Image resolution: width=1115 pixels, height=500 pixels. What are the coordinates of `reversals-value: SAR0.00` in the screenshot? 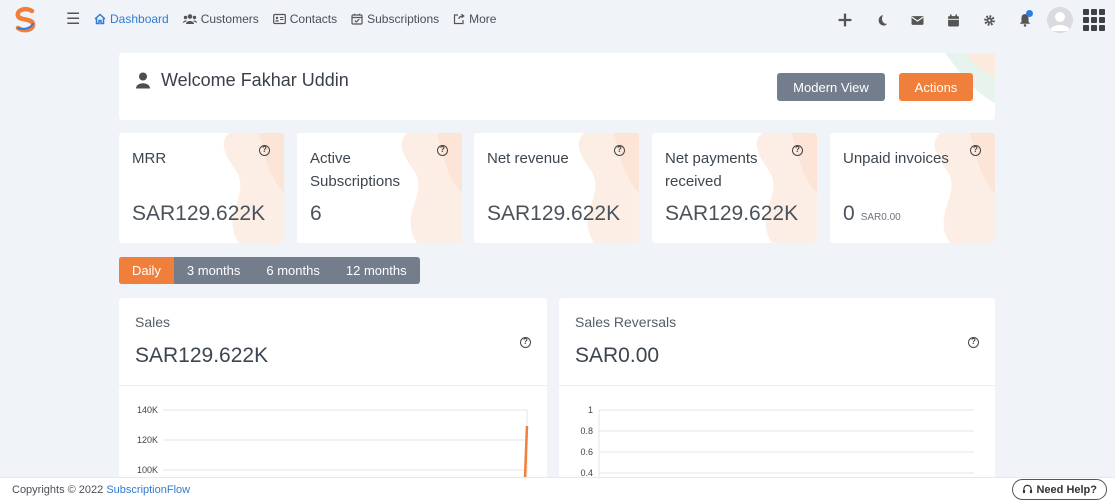 It's located at (617, 355).